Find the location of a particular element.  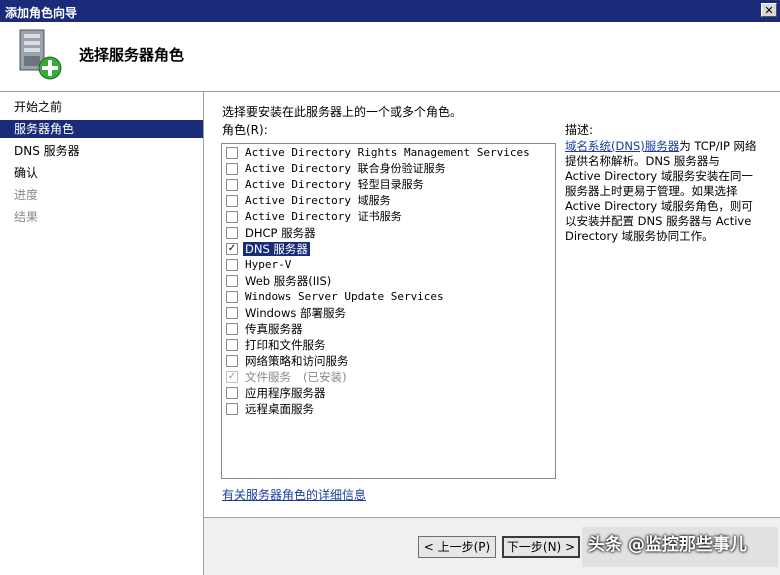

nav-step-results: 结果 is located at coordinates (26, 217).